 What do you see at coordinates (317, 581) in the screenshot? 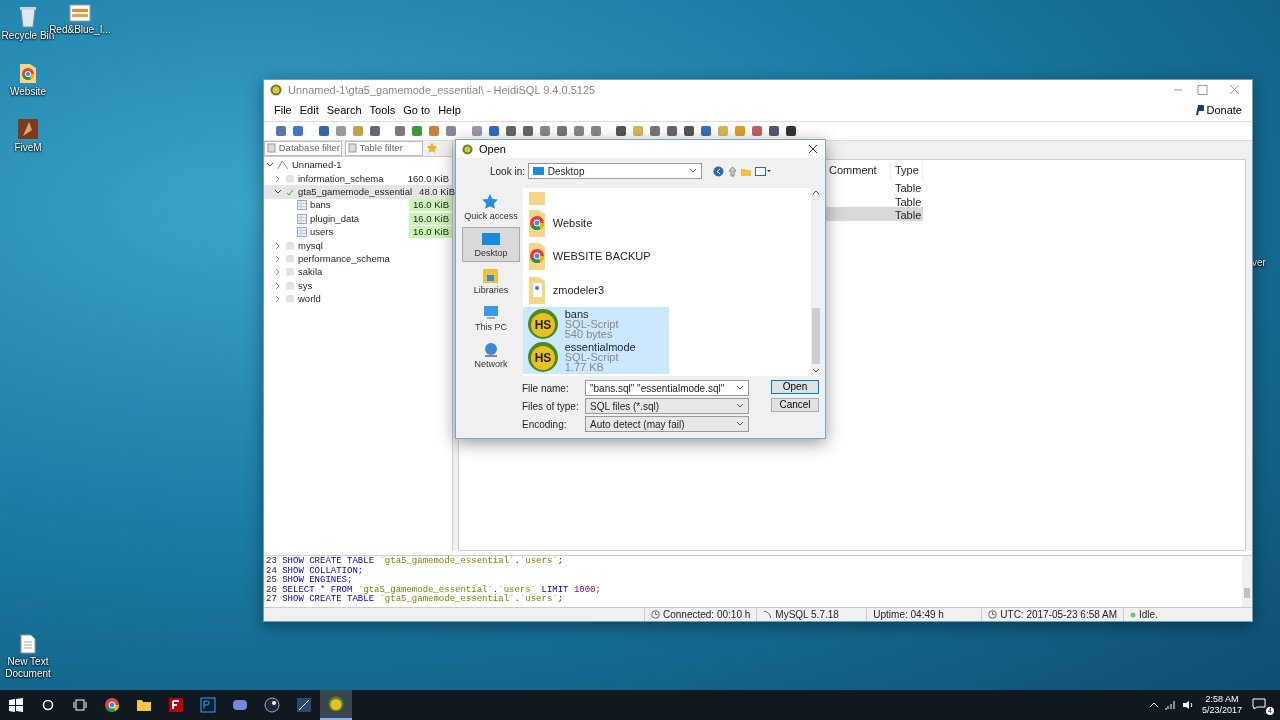
I see `log-line: SHOW ENGINES;` at bounding box center [317, 581].